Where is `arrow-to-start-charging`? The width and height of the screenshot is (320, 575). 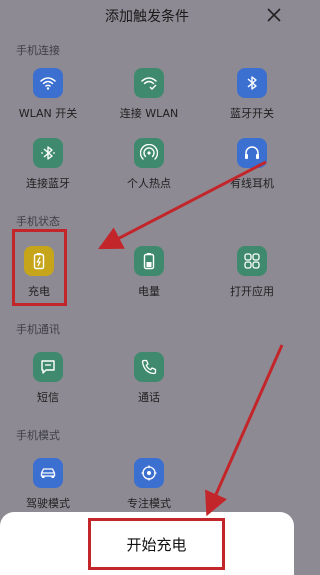
arrow-to-start-charging is located at coordinates (244, 430).